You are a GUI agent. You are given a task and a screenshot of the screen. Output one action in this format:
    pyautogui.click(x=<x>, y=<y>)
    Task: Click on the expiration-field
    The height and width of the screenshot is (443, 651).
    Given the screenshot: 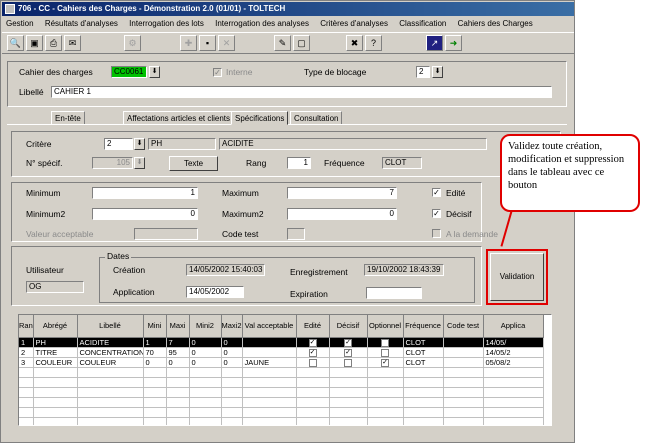 What is the action you would take?
    pyautogui.click(x=394, y=293)
    